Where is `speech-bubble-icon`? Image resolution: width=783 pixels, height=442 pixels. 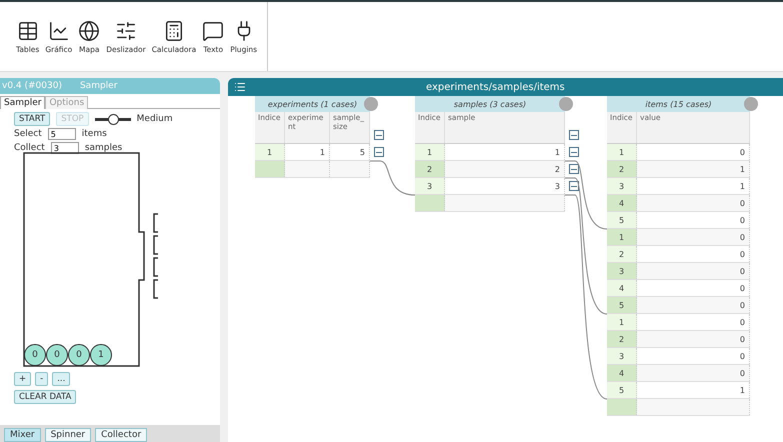 speech-bubble-icon is located at coordinates (213, 31).